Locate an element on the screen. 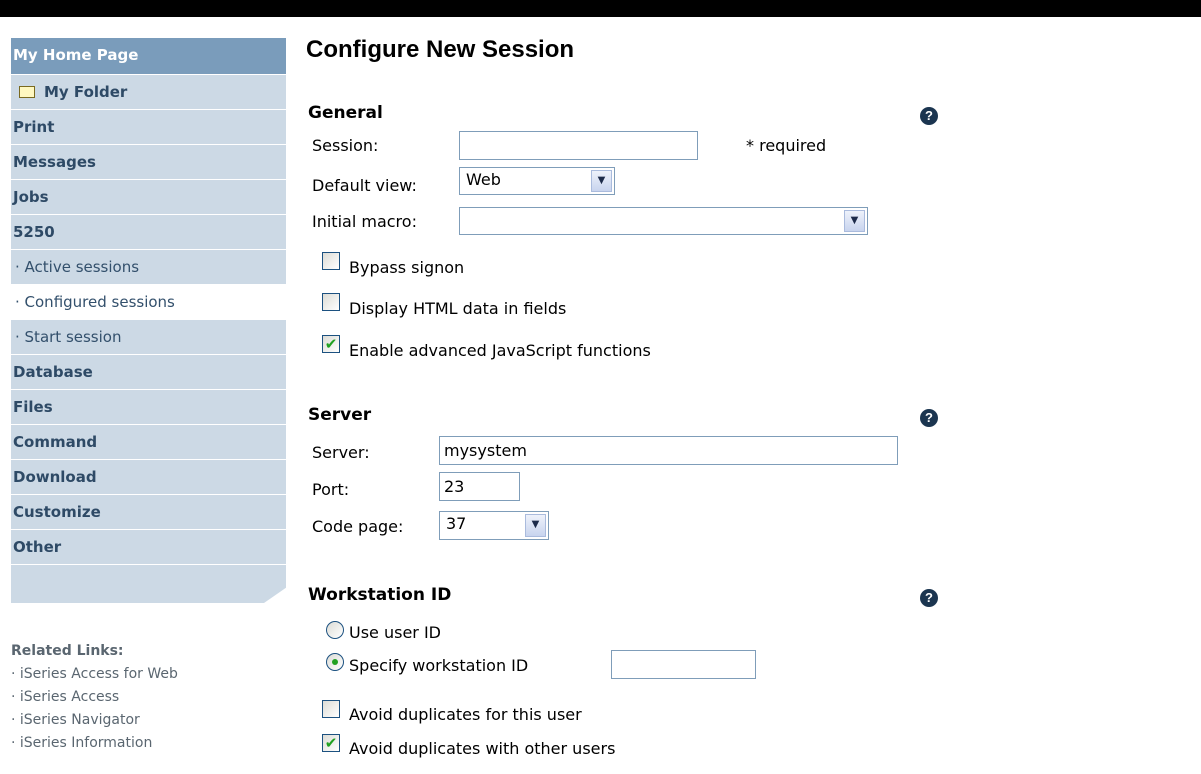  default-view-value: Web is located at coordinates (483, 179).